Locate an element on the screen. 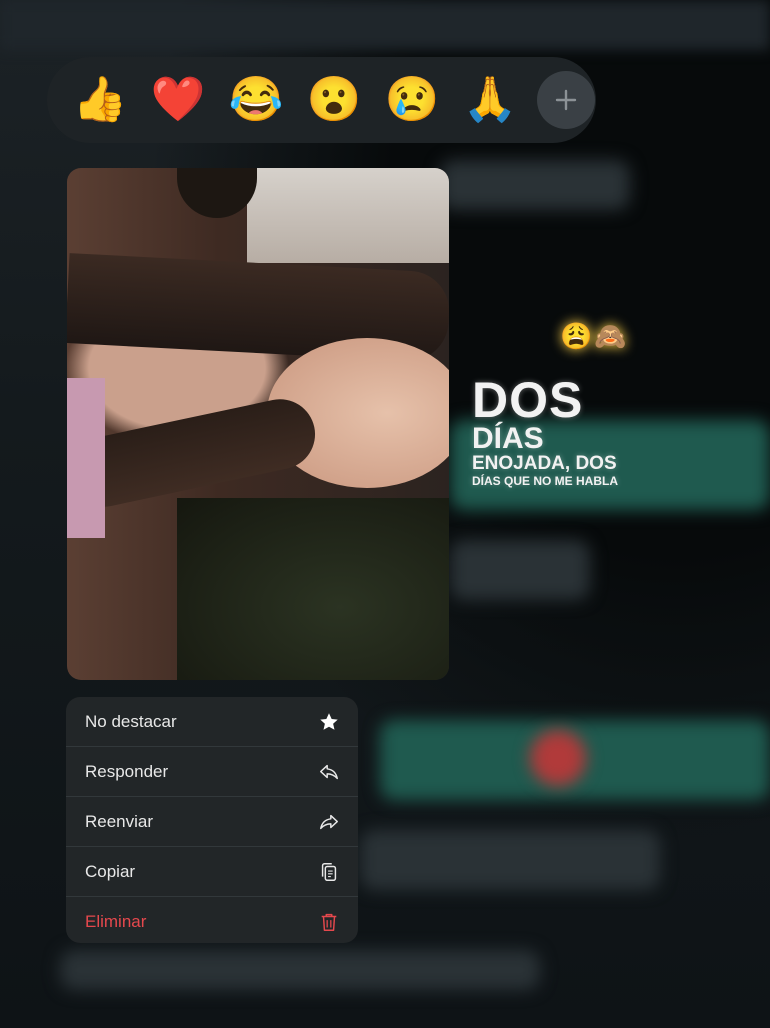  status-line-1: DOS is located at coordinates (528, 400).